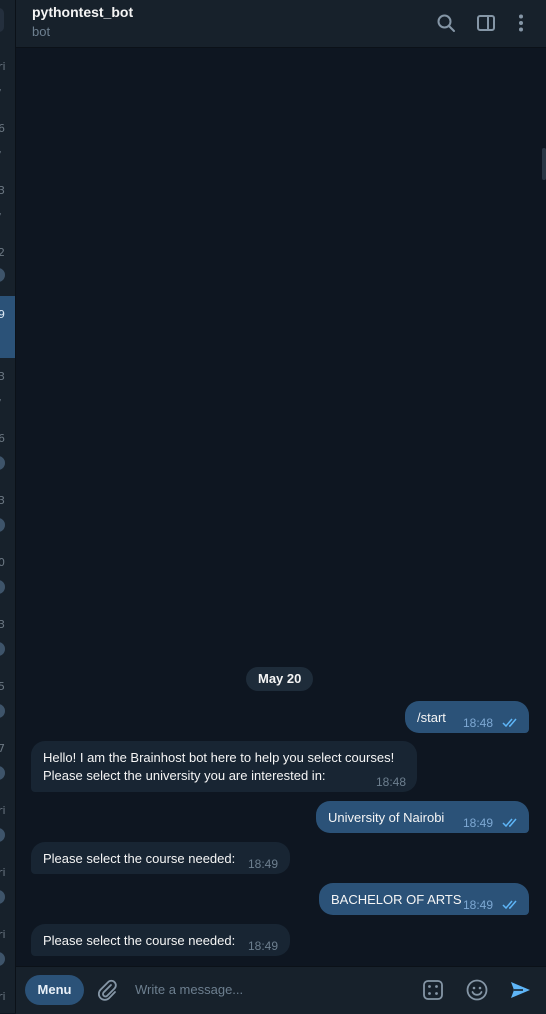 The image size is (546, 1014). What do you see at coordinates (544, 164) in the screenshot?
I see `chat-scrollbar` at bounding box center [544, 164].